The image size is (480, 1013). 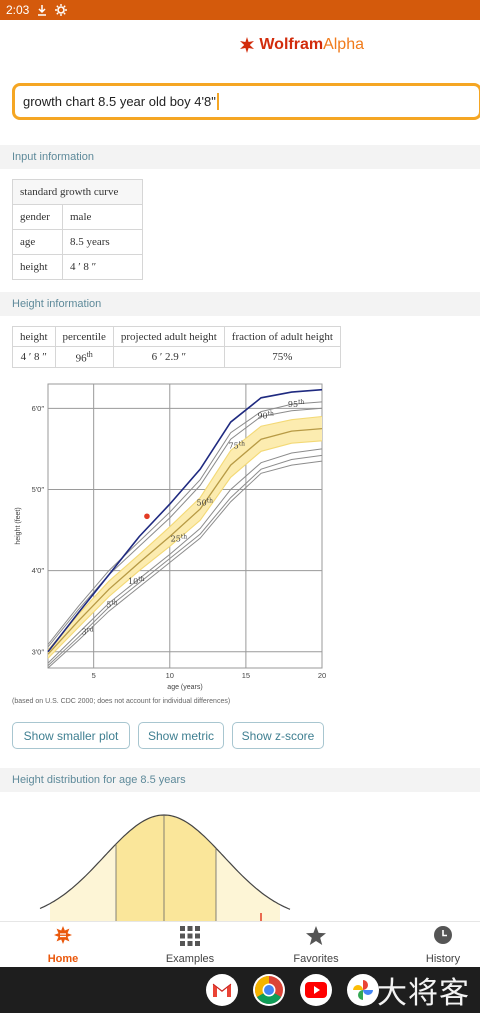 I want to click on table-row: 4 ′ 8 ″ 96th 6 ′ 2.9 ″ 75%, so click(x=176, y=357).